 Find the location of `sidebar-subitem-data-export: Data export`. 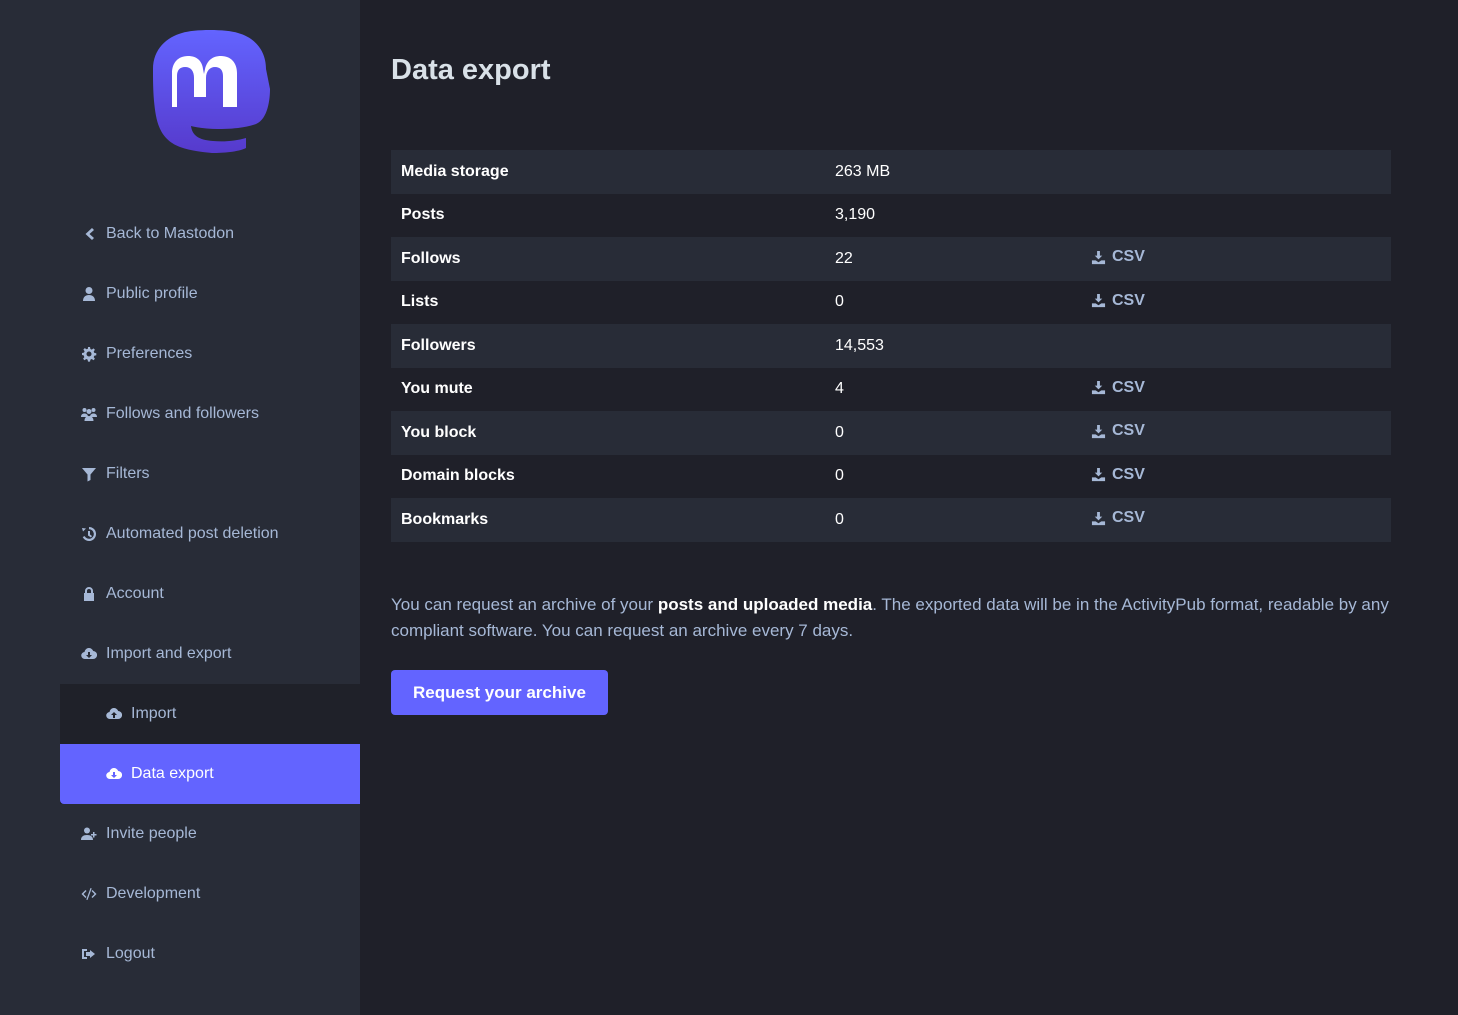

sidebar-subitem-data-export: Data export is located at coordinates (210, 774).